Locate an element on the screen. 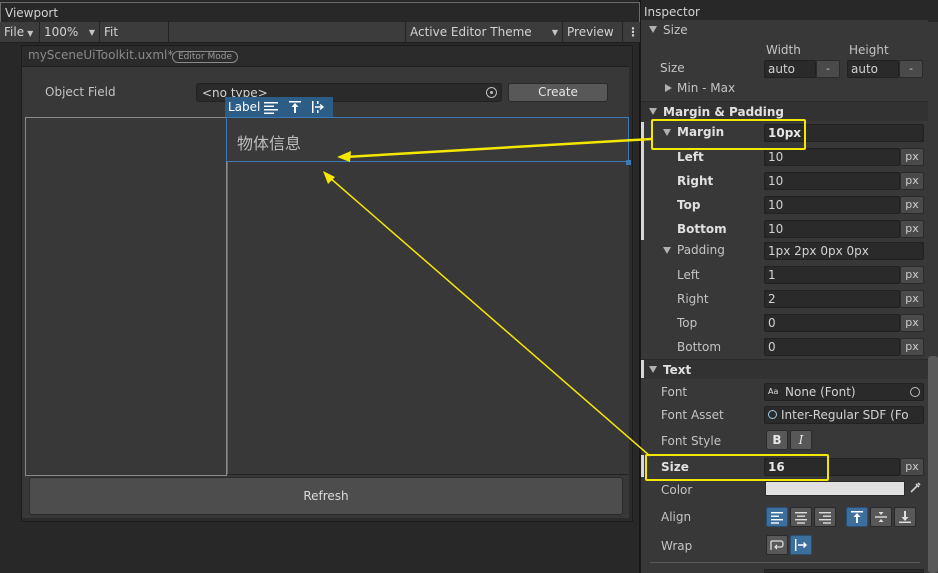 The image size is (938, 573). margin-override-indicator is located at coordinates (642, 181).